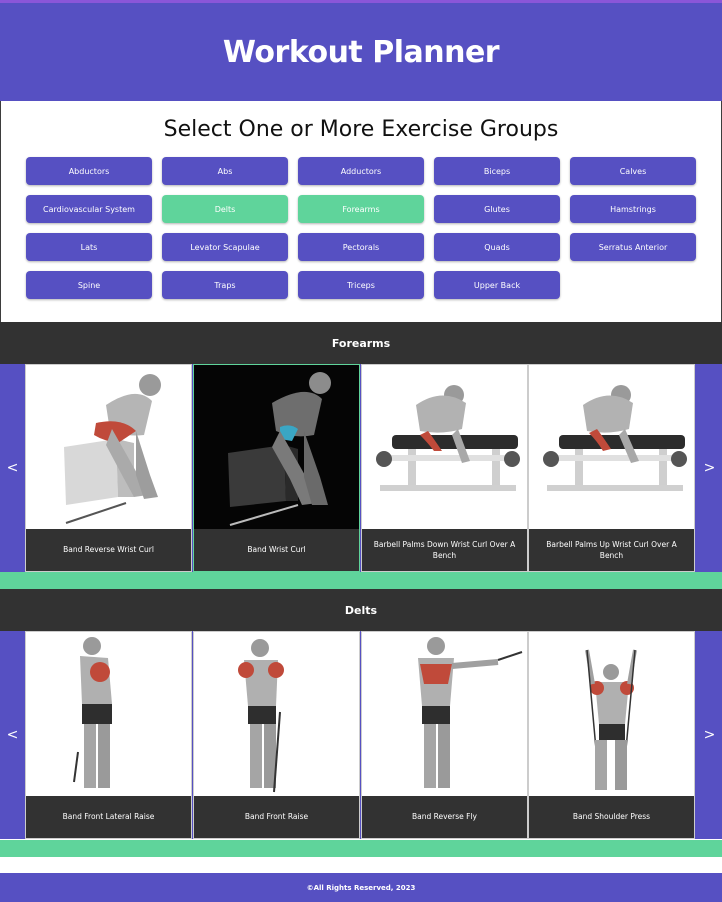  Describe the element at coordinates (361, 343) in the screenshot. I see `section-title-forearms: Forearms` at that location.